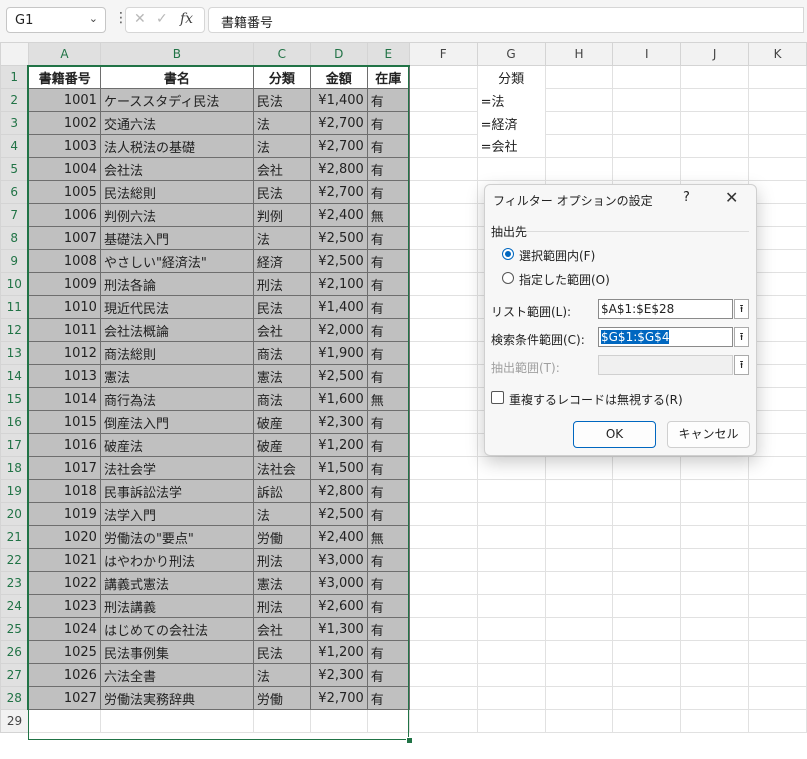 The height and width of the screenshot is (759, 807). I want to click on criteria-range-collapse-icon: ⭱, so click(741, 337).